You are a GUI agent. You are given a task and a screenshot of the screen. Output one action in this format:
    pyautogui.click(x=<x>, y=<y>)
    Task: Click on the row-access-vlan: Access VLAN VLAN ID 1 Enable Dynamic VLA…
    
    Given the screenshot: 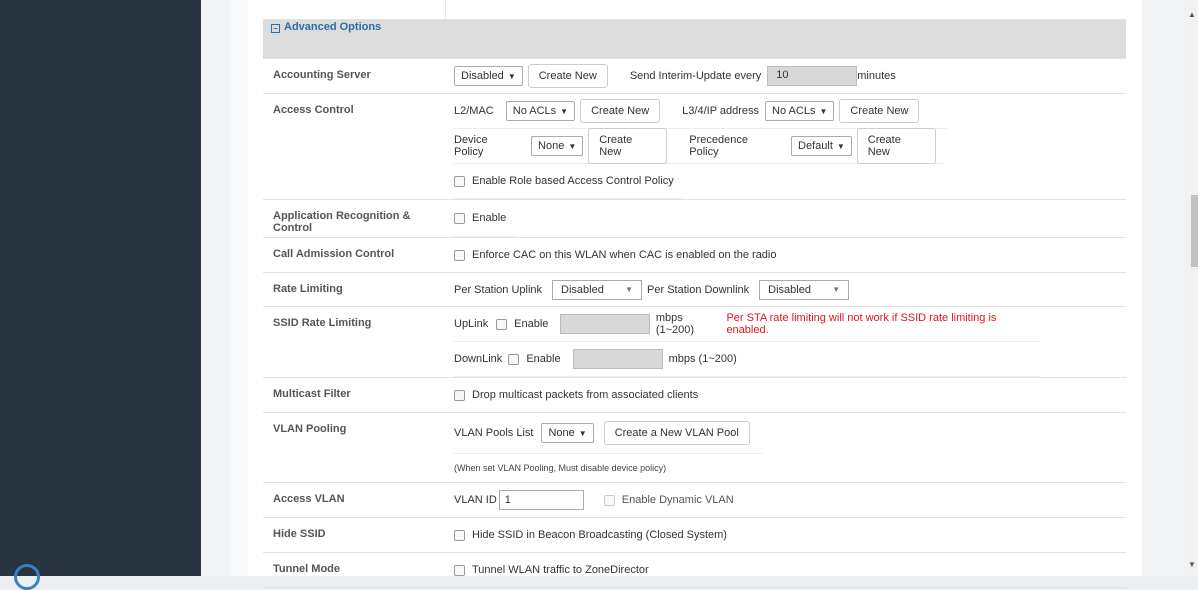 What is the action you would take?
    pyautogui.click(x=694, y=500)
    